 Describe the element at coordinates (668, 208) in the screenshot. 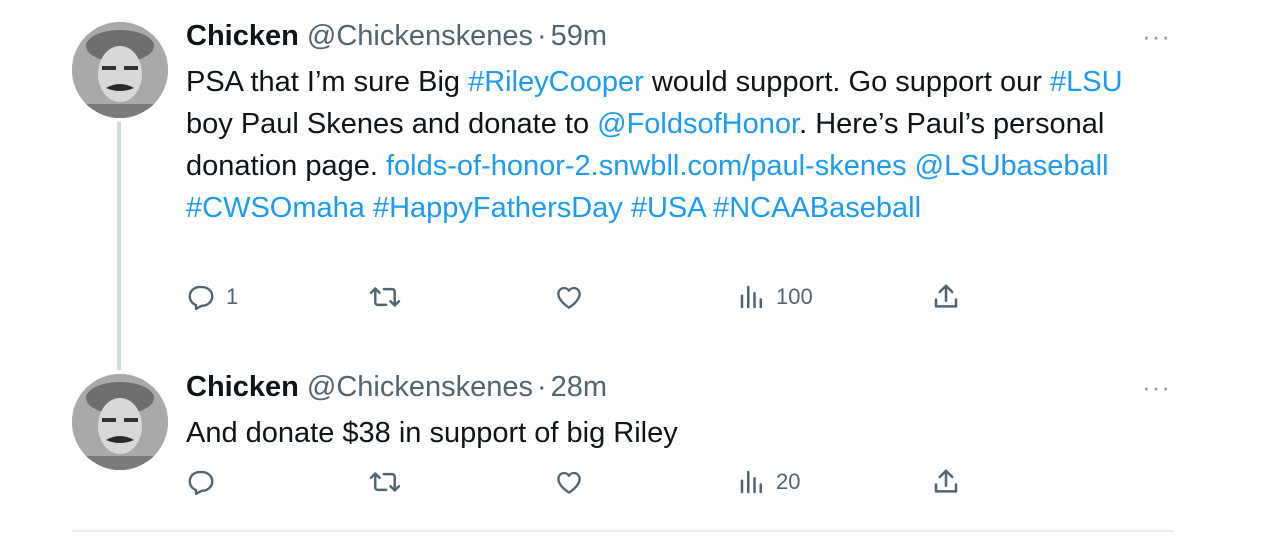

I see `tweet-link: #USA` at that location.